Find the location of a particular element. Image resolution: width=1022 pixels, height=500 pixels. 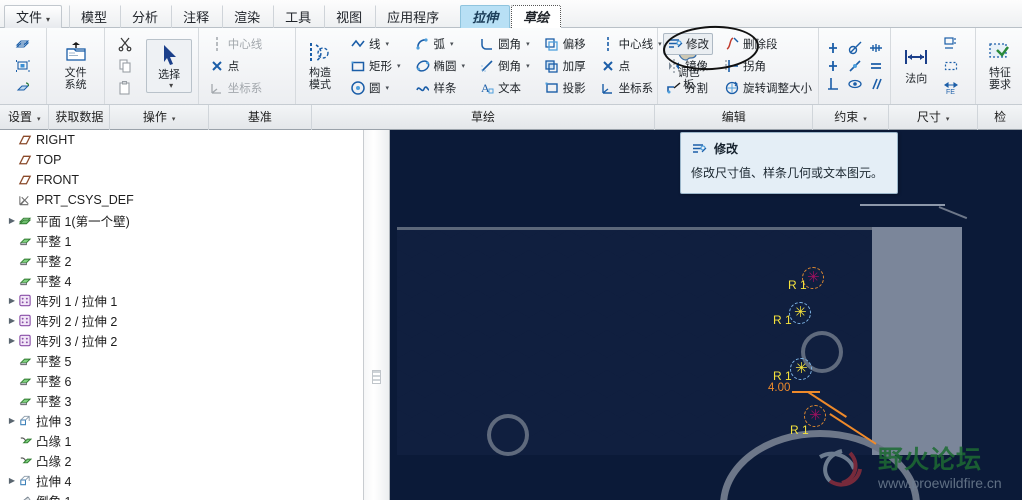

tree-item: ▶凸缘 2 is located at coordinates (181, 460).